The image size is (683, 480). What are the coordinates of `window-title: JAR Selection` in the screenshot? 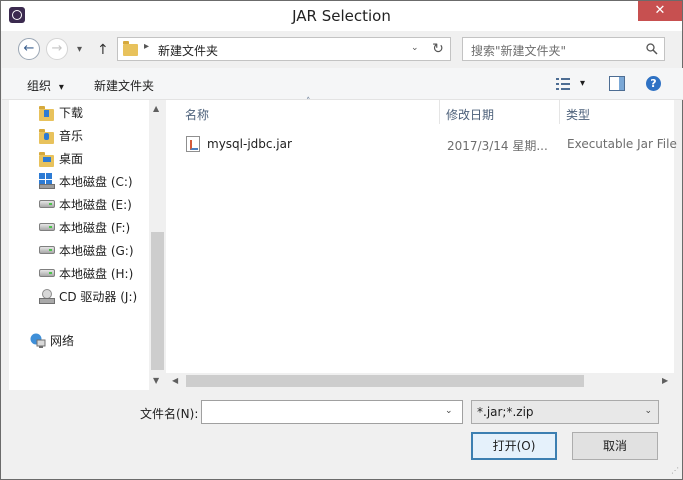 It's located at (341, 16).